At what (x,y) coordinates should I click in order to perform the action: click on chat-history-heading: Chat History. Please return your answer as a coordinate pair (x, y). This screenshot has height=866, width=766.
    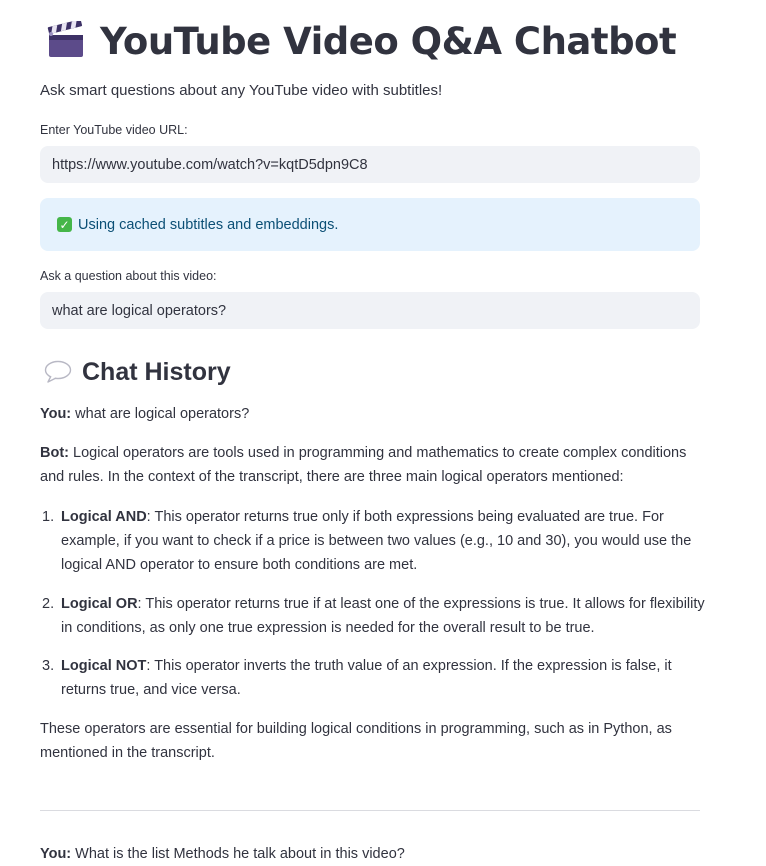
    Looking at the image, I should click on (137, 372).